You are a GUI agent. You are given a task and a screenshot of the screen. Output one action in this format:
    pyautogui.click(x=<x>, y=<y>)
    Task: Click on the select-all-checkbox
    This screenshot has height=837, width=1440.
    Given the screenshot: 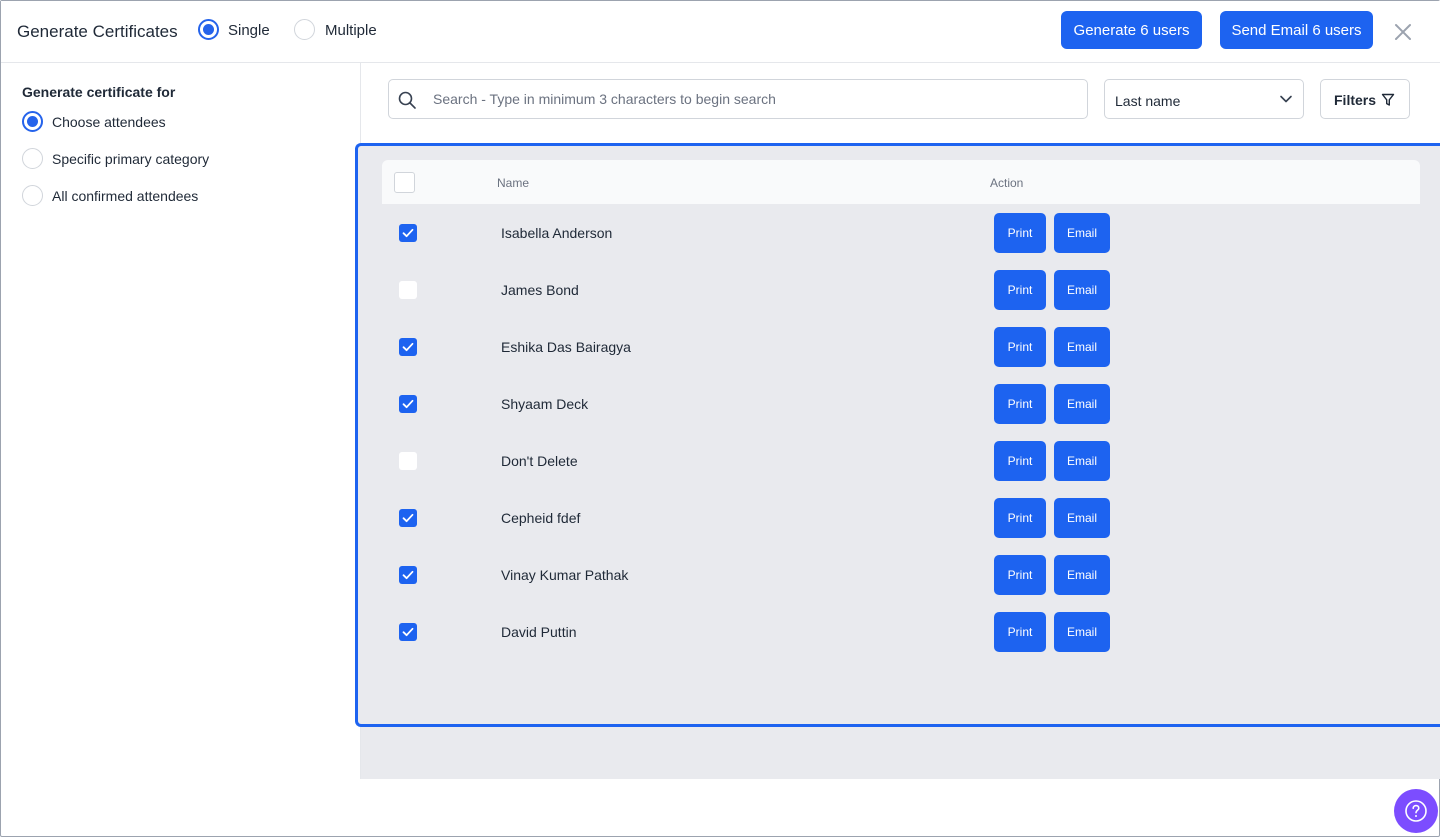 What is the action you would take?
    pyautogui.click(x=404, y=182)
    